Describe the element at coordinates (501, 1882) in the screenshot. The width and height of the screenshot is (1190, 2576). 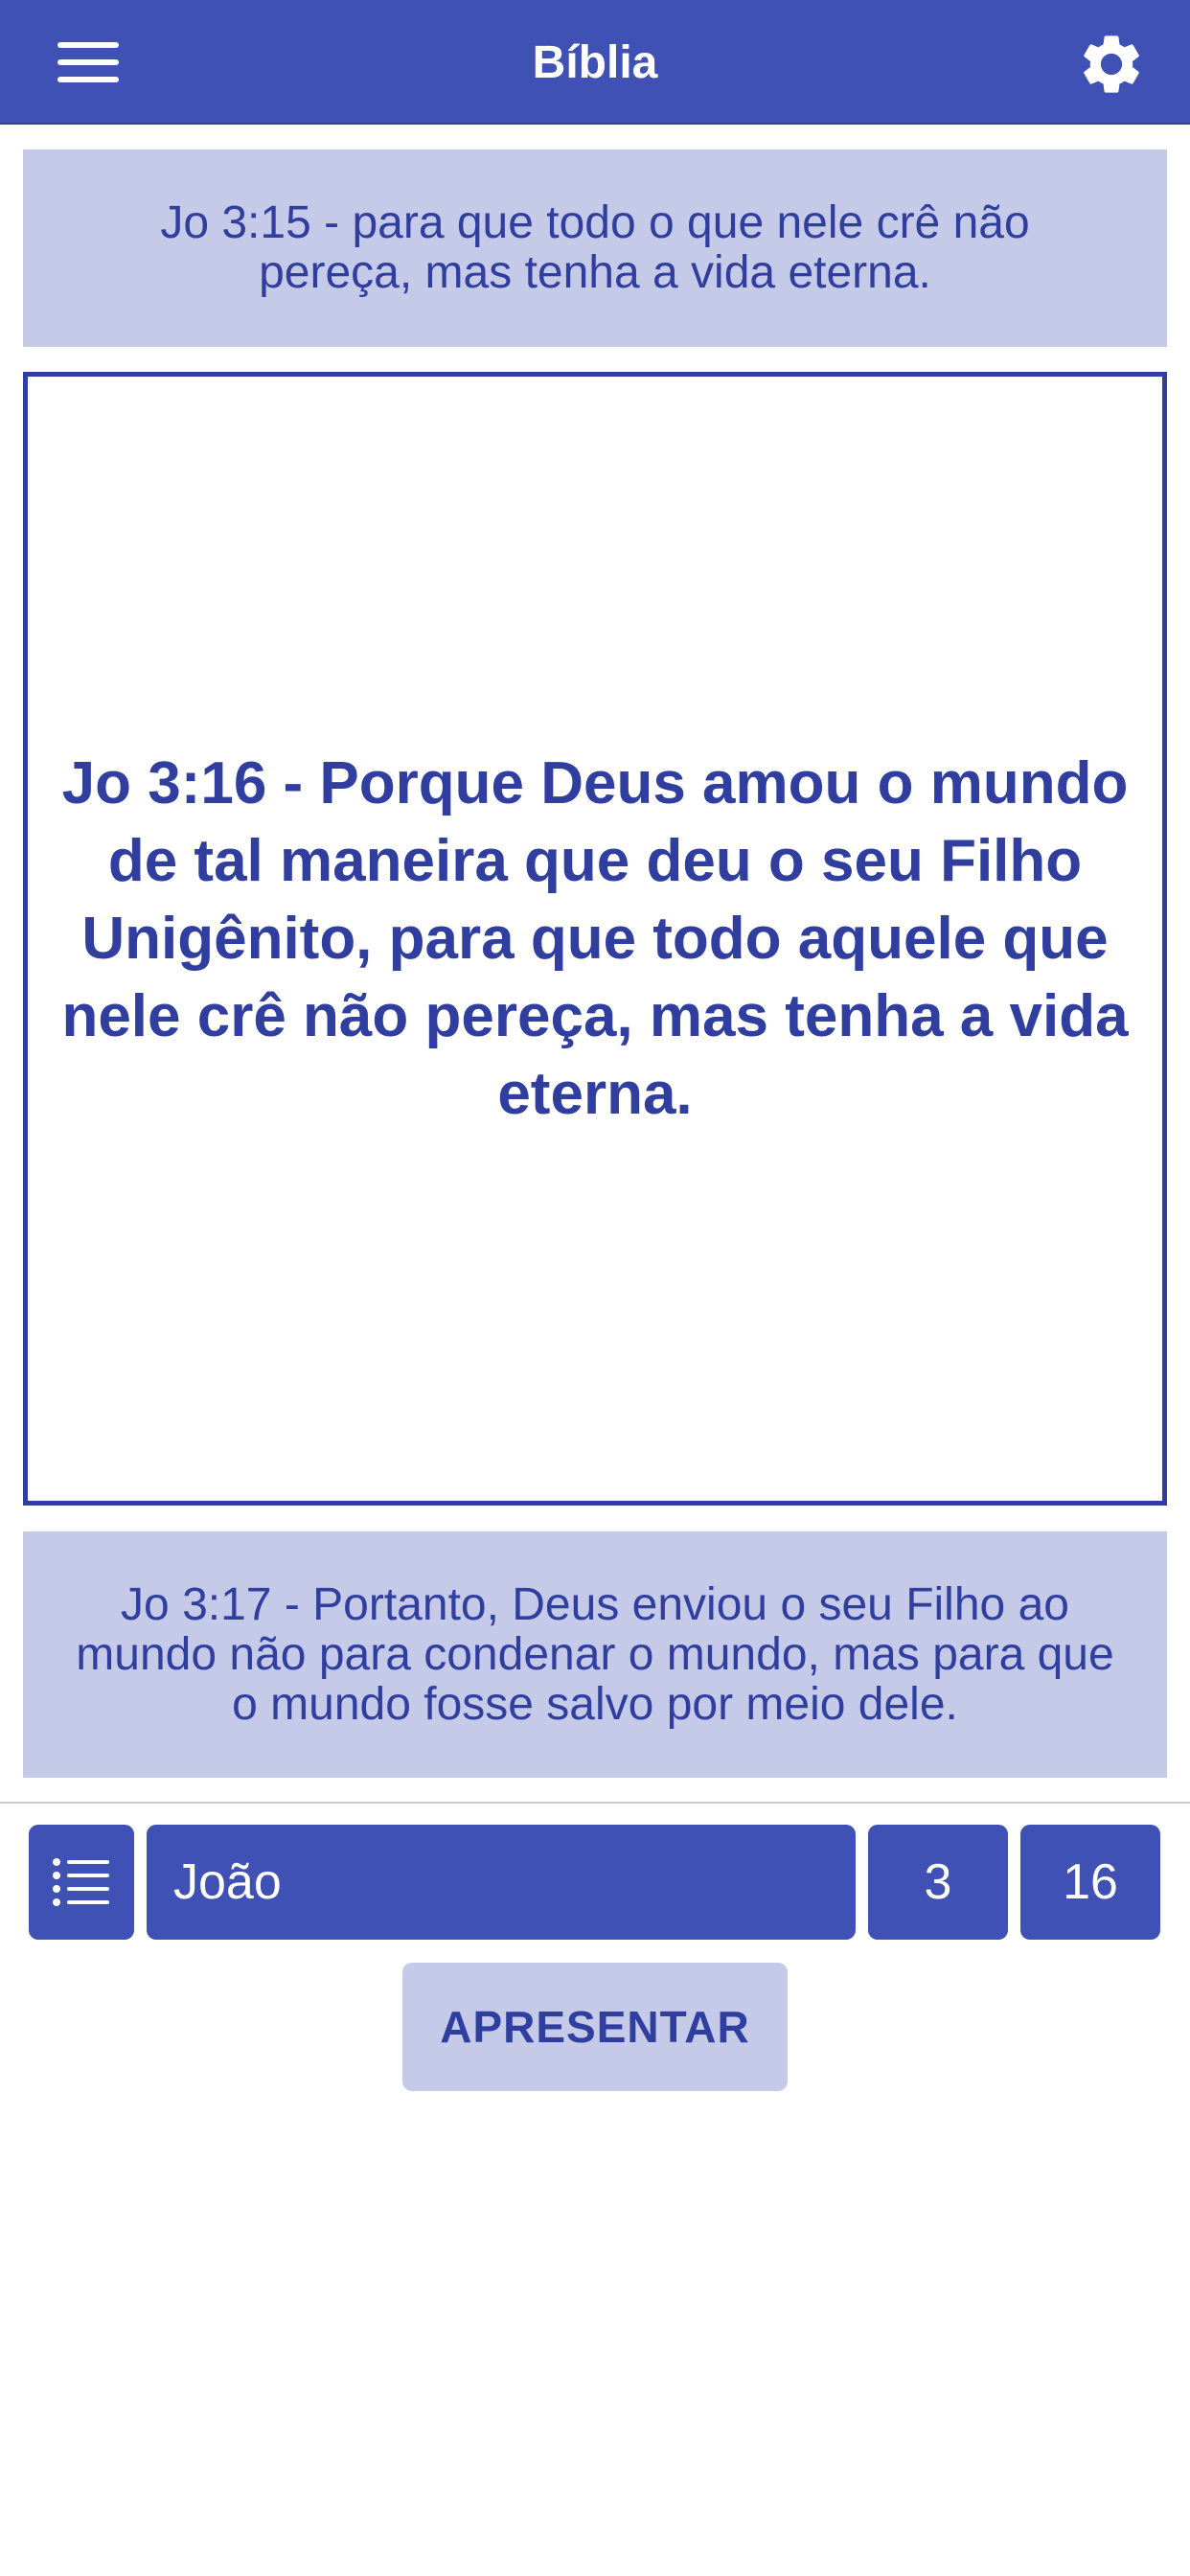
I see `book-select: João` at that location.